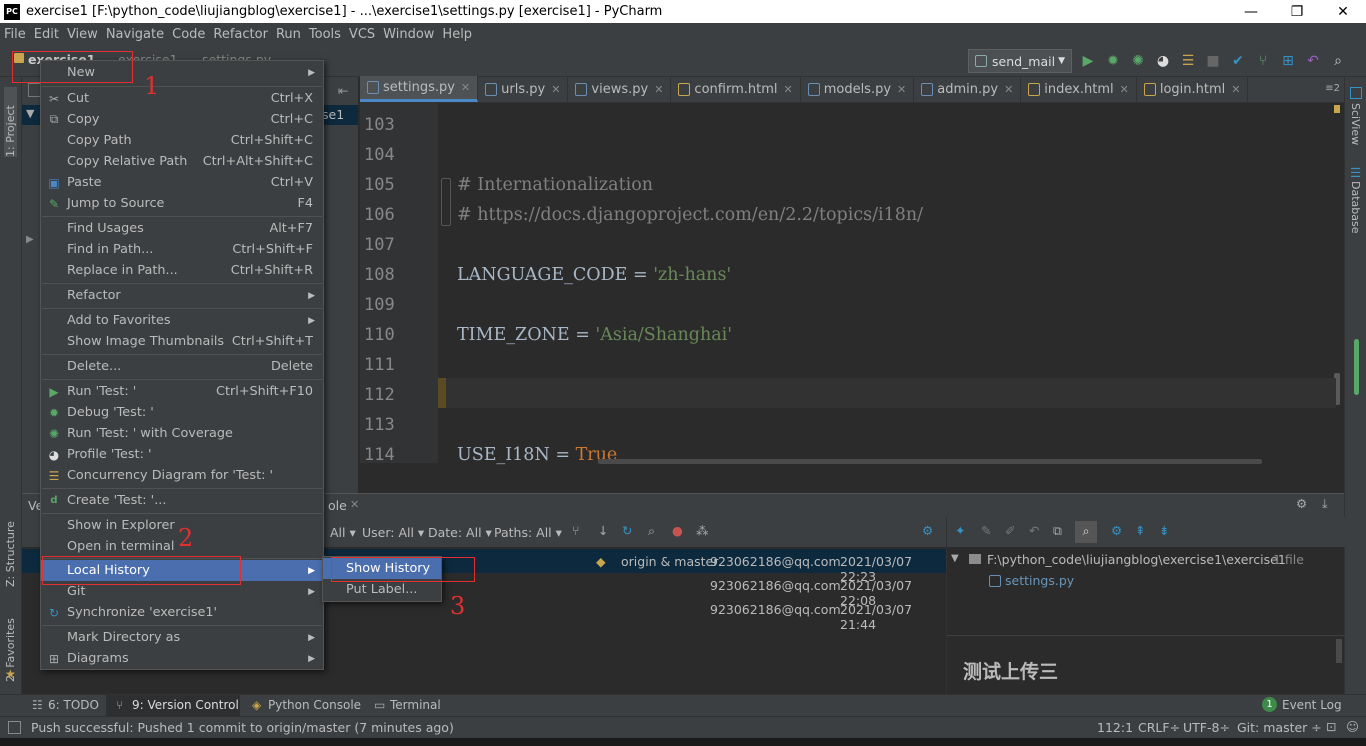 The width and height of the screenshot is (1366, 746). I want to click on menu-item-refactor: Refactor ▶, so click(182, 295).